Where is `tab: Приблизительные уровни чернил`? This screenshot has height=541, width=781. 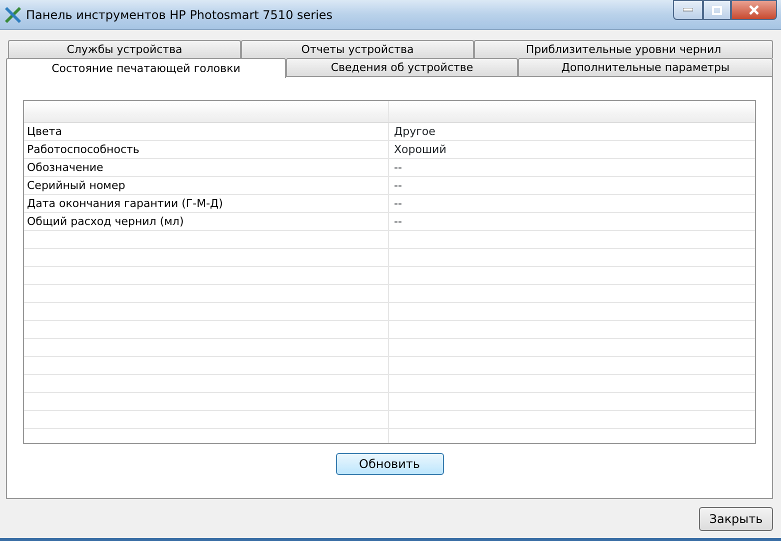
tab: Приблизительные уровни чернил is located at coordinates (623, 49).